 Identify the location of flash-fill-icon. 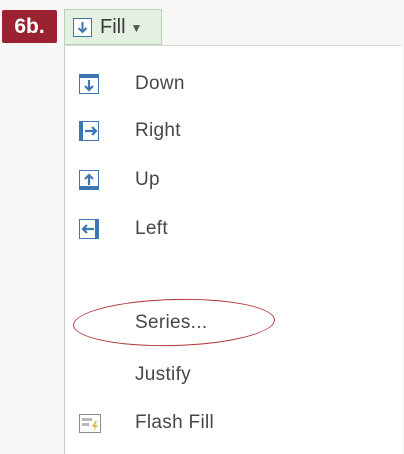
(90, 423).